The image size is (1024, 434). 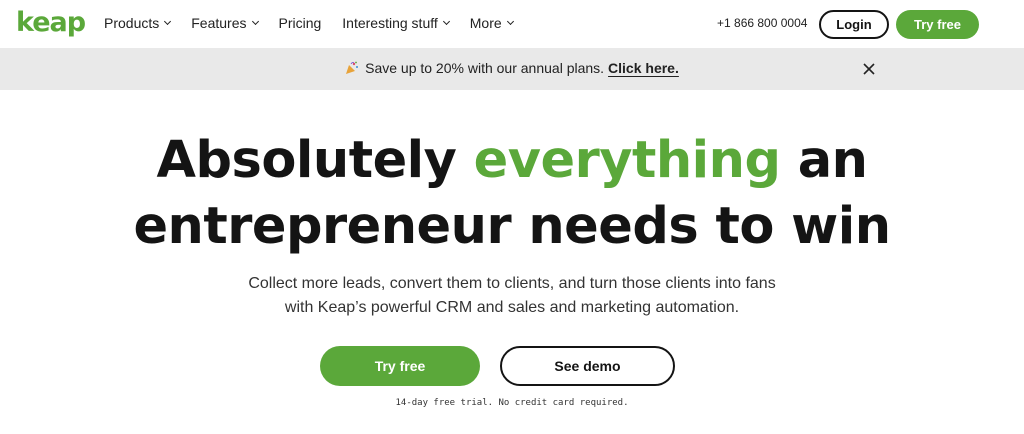 I want to click on nav-item-interesting-stuff: Interesting stuff, so click(x=396, y=23).